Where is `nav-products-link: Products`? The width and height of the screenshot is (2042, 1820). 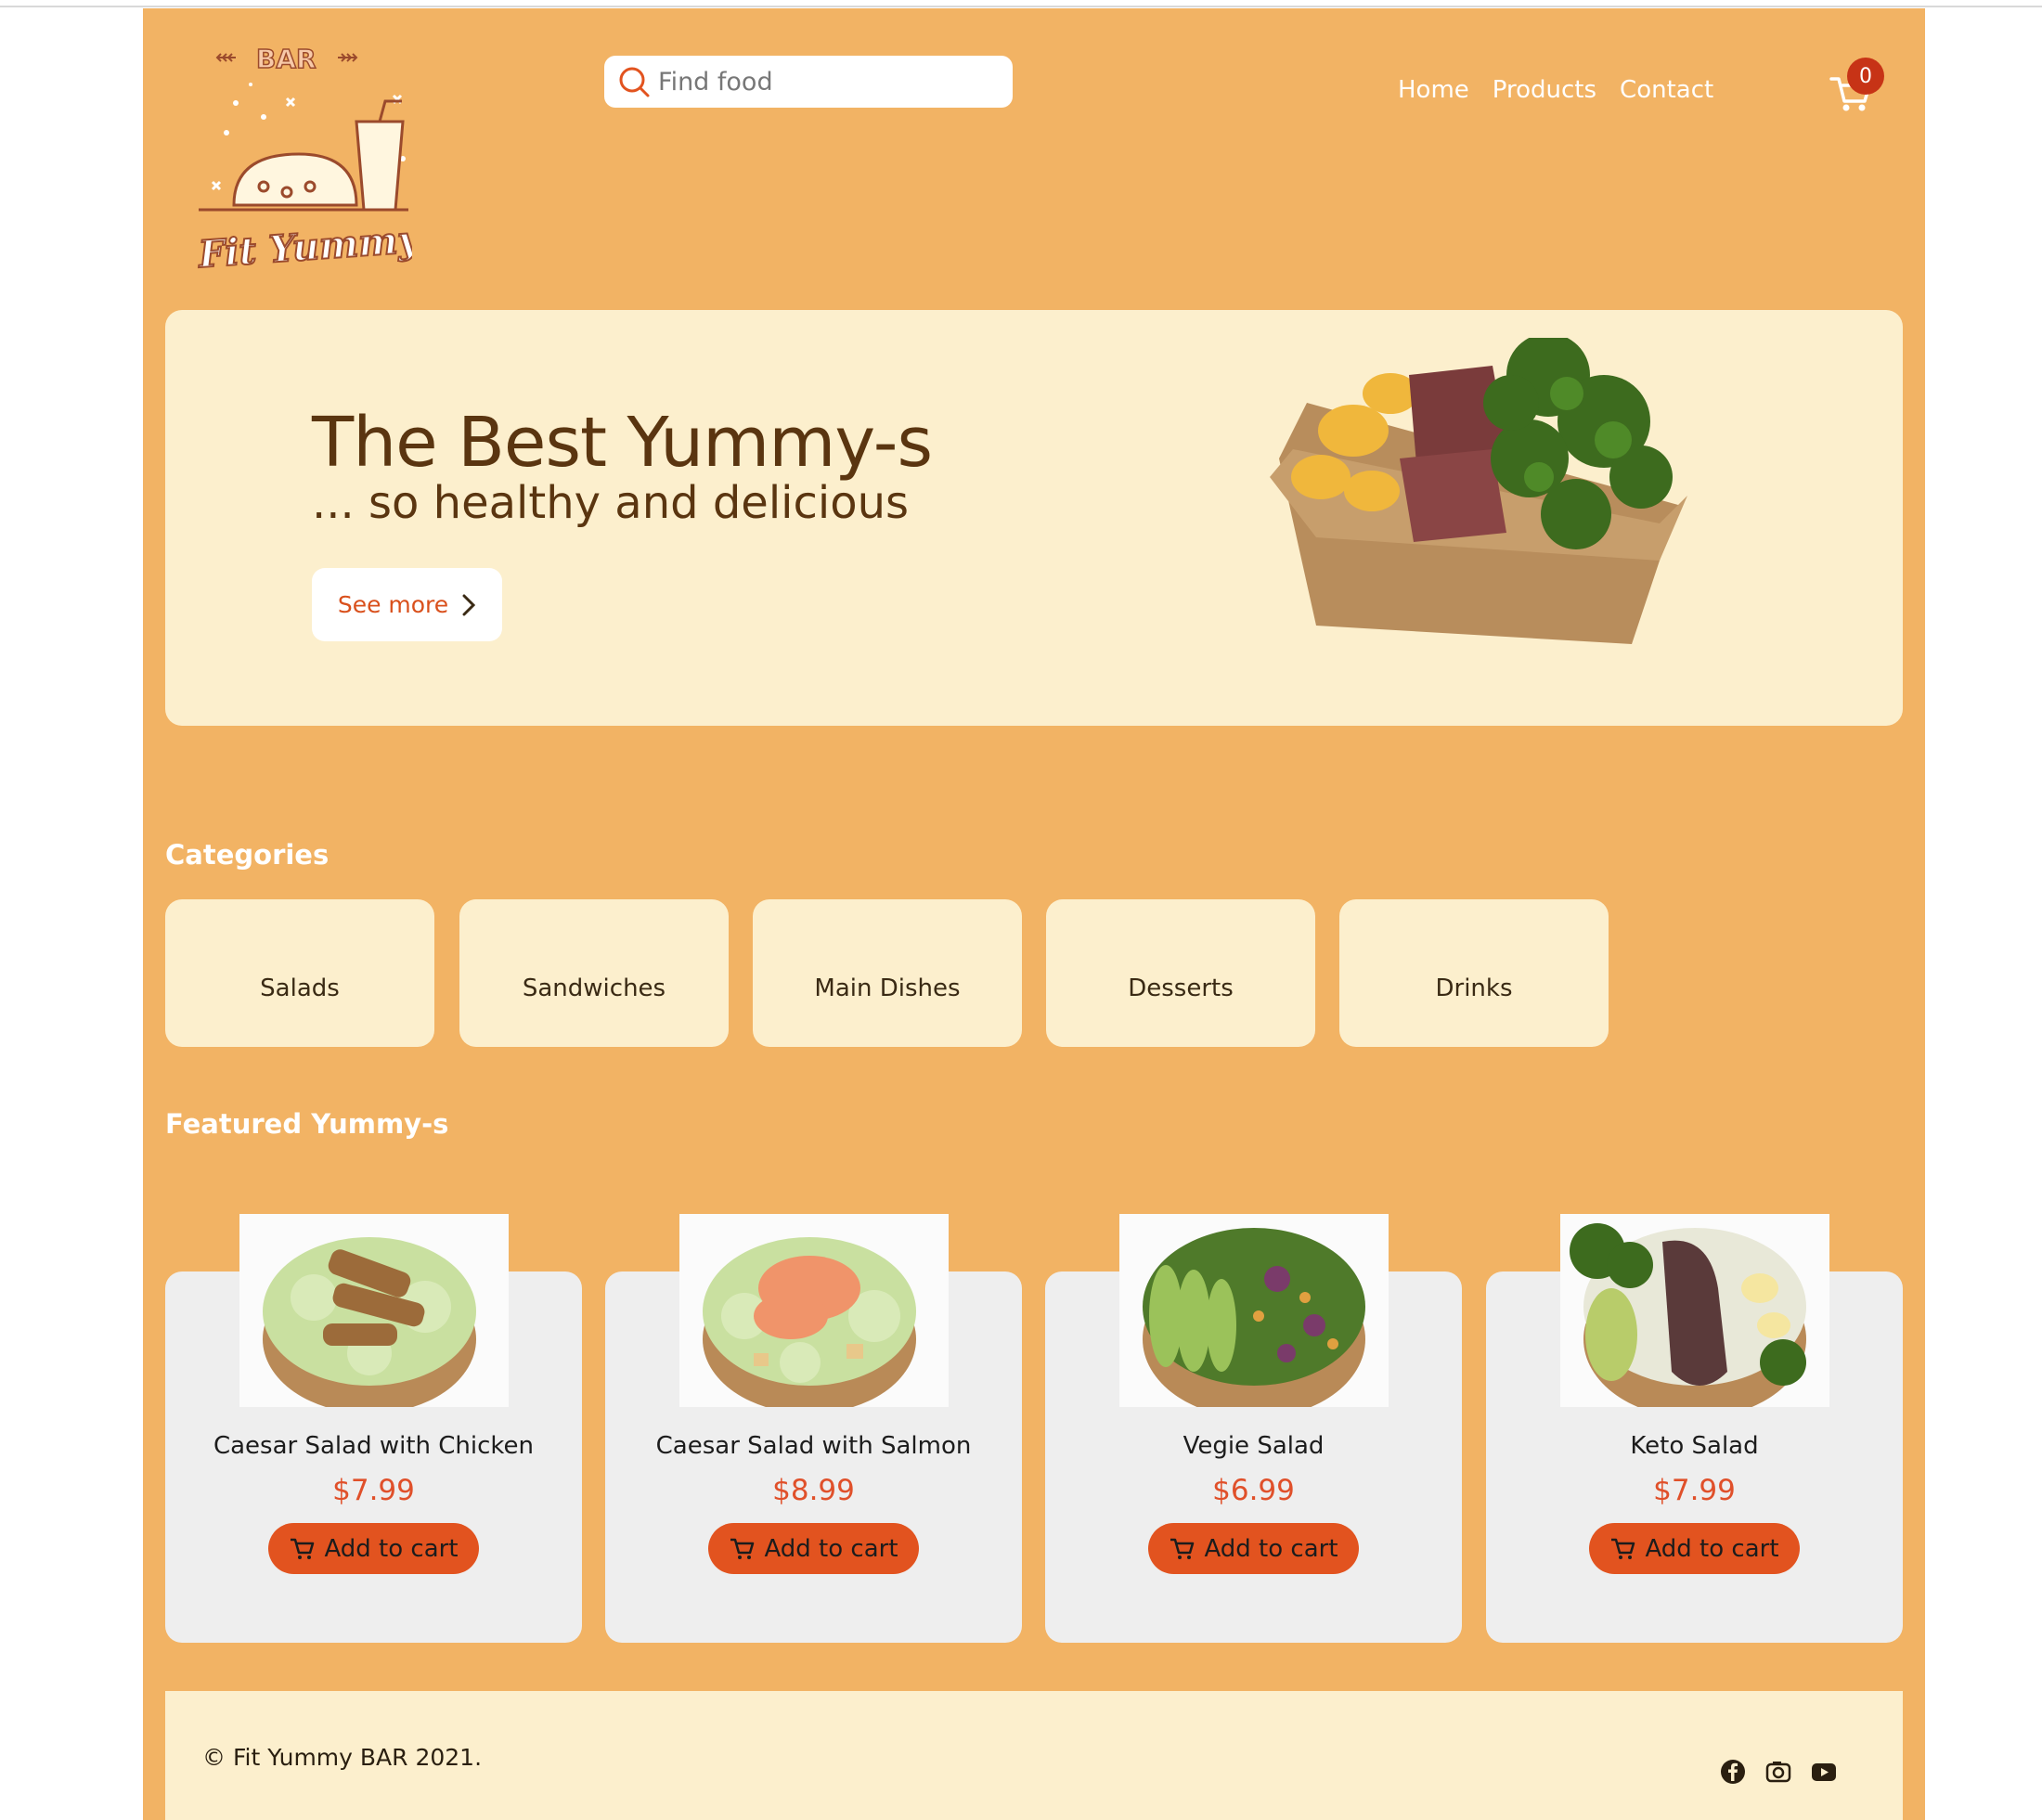
nav-products-link: Products is located at coordinates (1544, 90).